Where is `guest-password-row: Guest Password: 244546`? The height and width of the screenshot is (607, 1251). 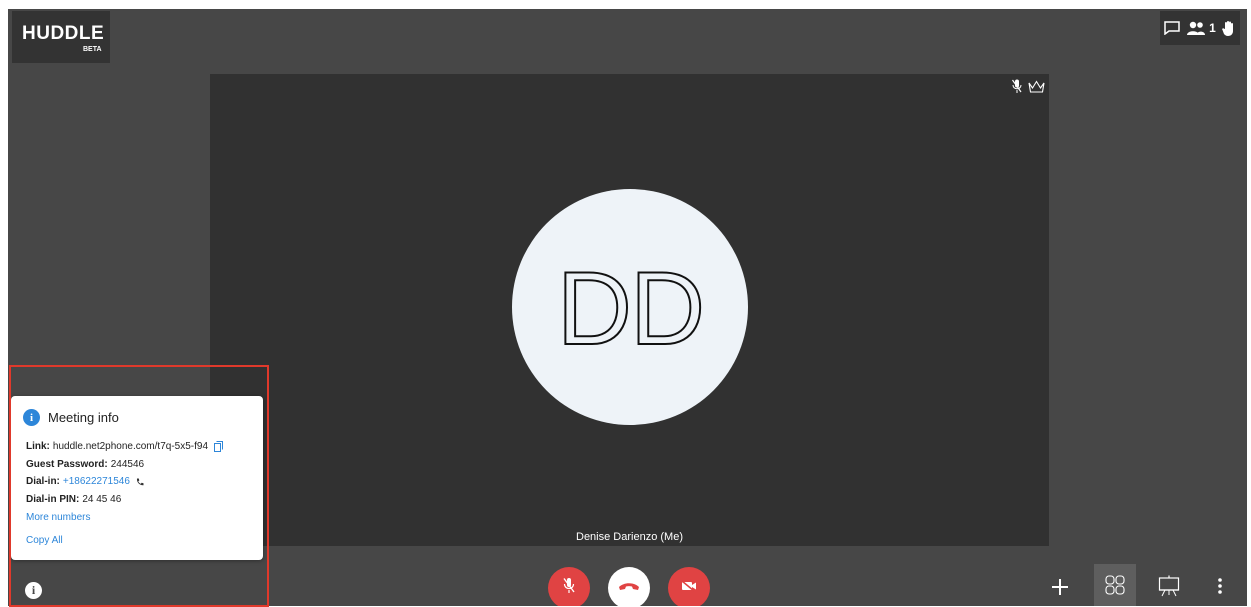
guest-password-row: Guest Password: 244546 is located at coordinates (124, 465).